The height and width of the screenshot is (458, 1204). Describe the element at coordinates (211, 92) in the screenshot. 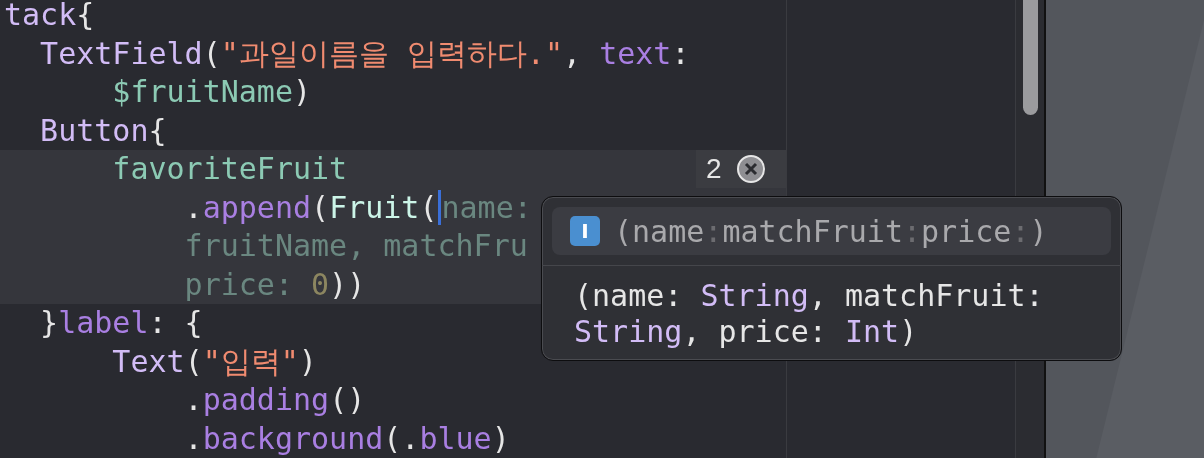

I see `code-line: $fruitName)` at that location.